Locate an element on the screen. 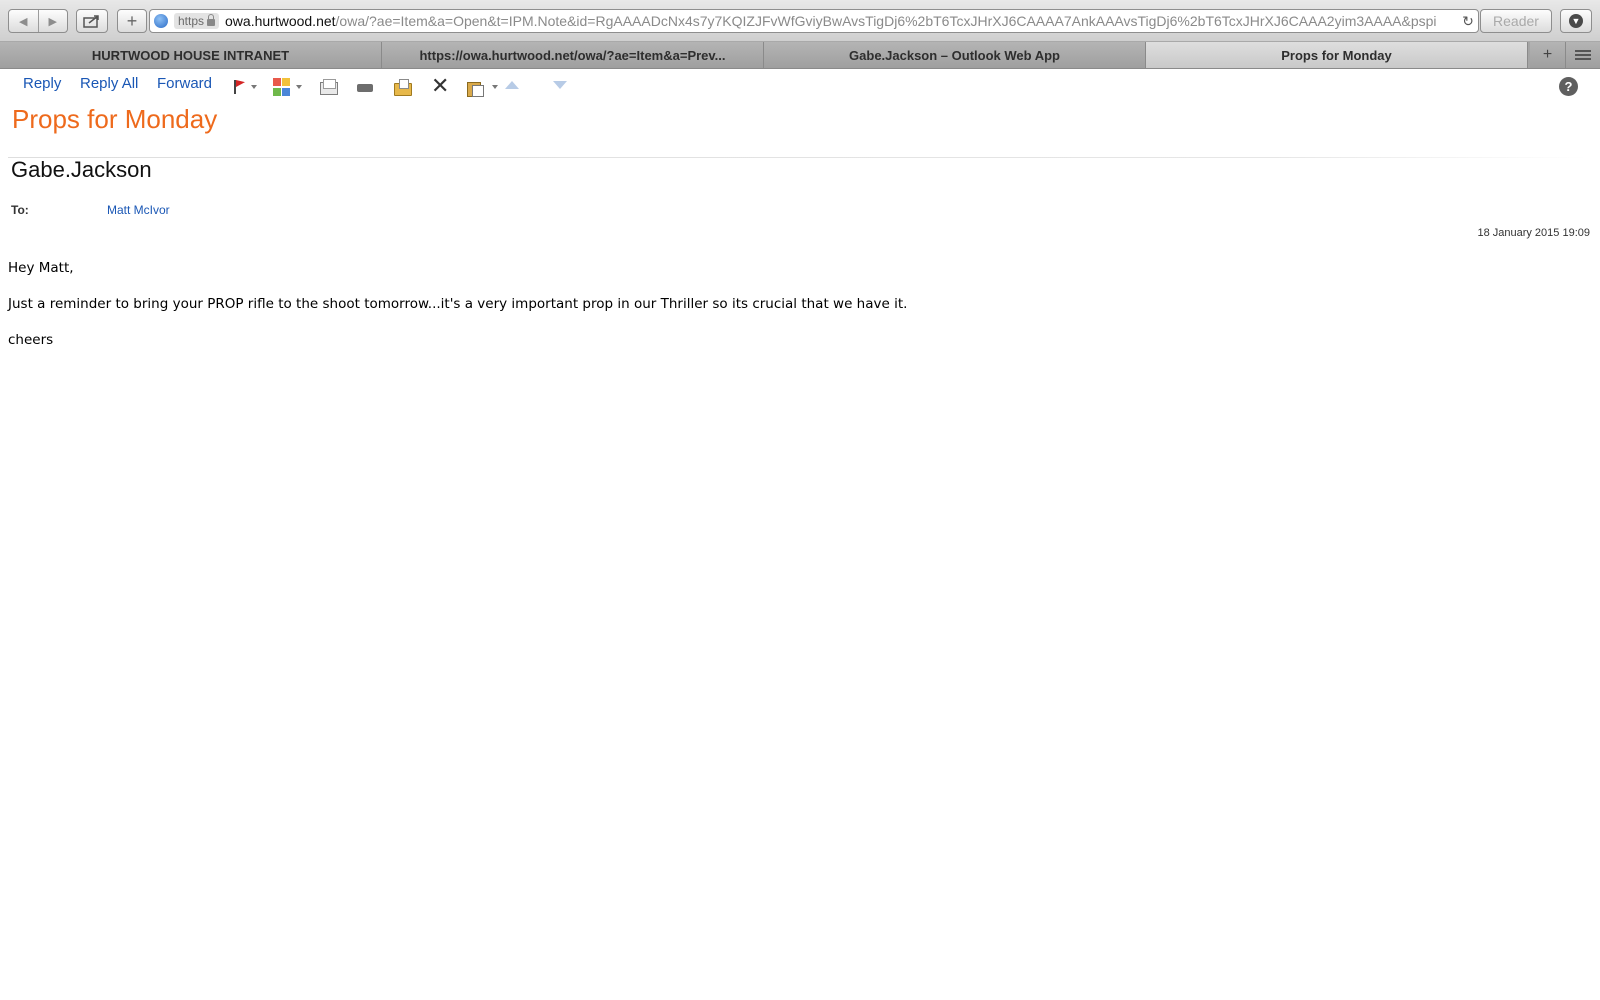  reply-button: Reply is located at coordinates (42, 83).